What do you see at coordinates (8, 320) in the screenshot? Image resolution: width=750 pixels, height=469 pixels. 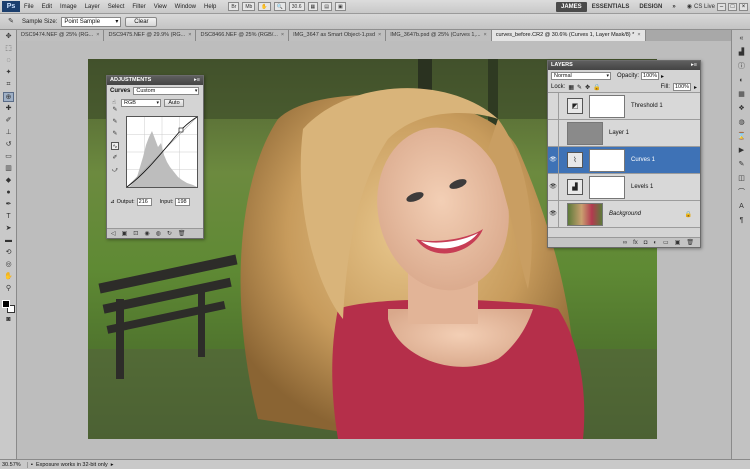 I see `quick-mask-icon: ◙` at bounding box center [8, 320].